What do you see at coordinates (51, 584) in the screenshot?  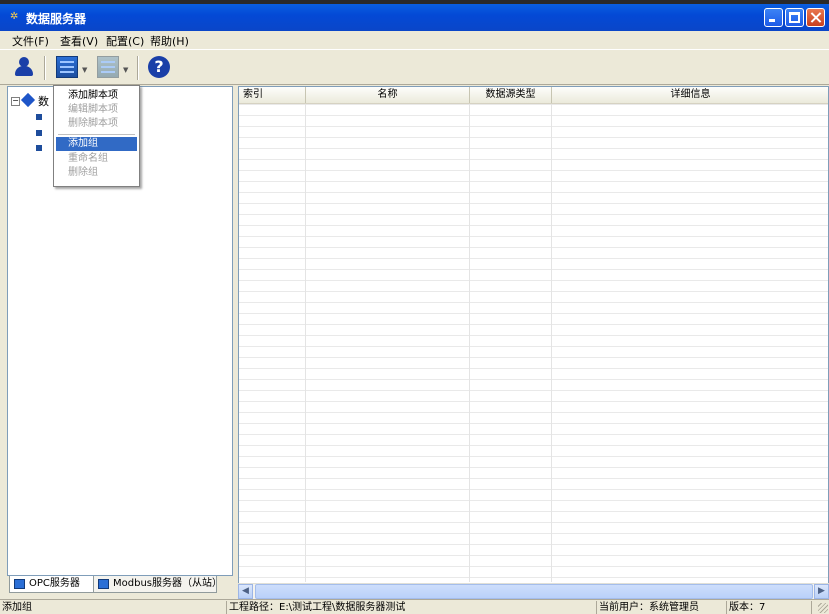 I see `tab-opc-server: OPC服务器` at bounding box center [51, 584].